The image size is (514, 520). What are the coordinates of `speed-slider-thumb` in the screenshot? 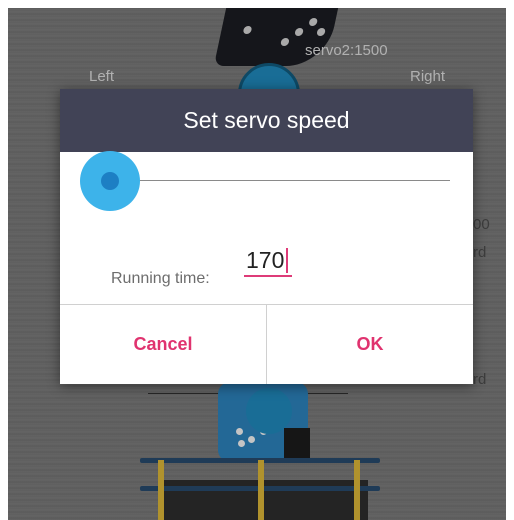 It's located at (110, 181).